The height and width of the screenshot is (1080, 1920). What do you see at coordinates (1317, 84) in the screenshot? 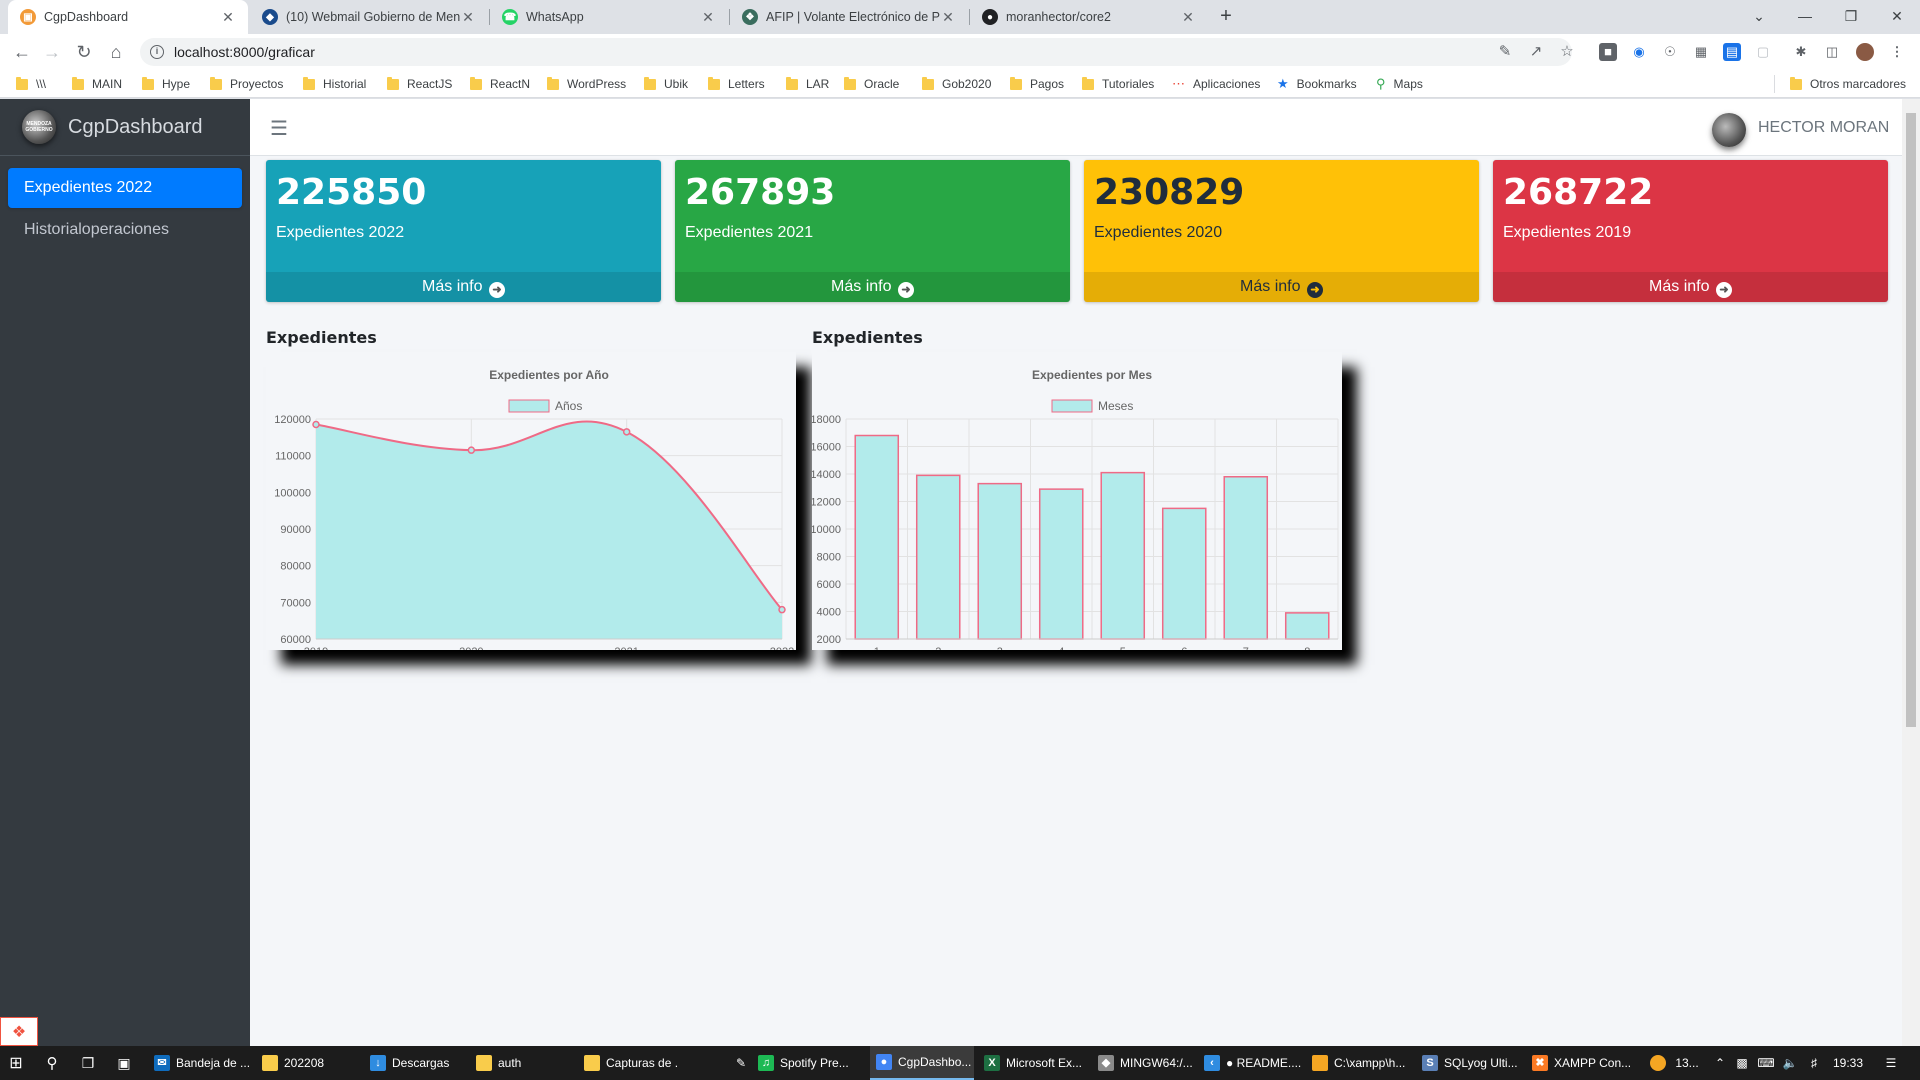
I see `bookmark-star: ★ Bookmarks` at bounding box center [1317, 84].